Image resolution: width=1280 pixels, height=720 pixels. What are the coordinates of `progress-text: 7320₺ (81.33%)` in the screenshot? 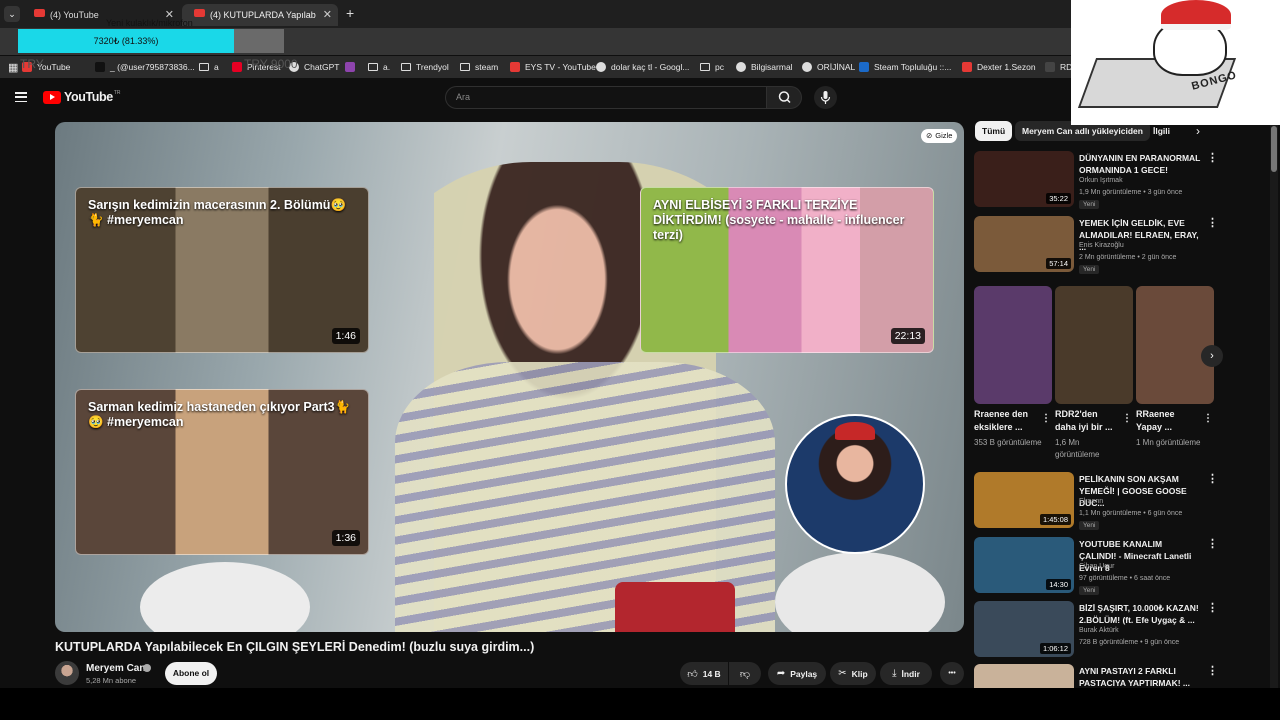 It's located at (126, 41).